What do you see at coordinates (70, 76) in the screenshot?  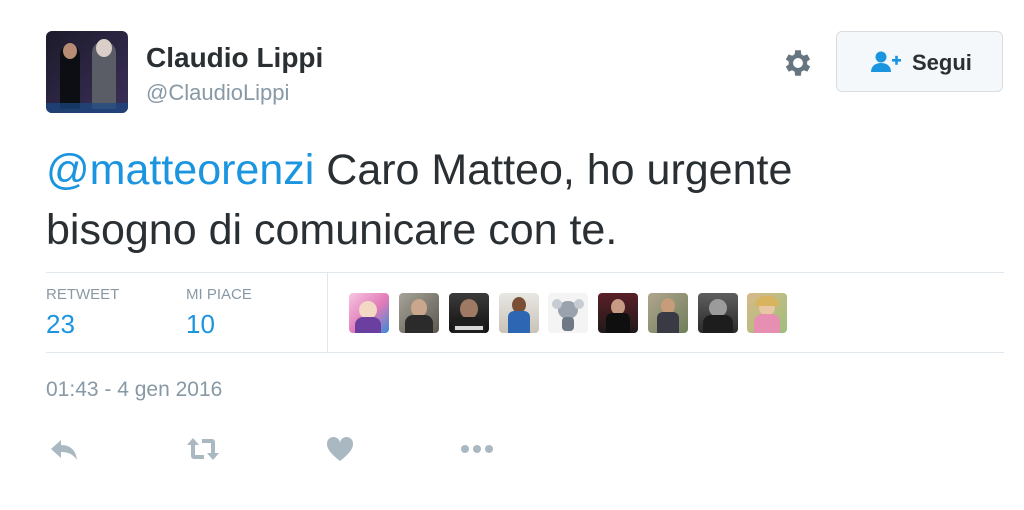 I see `avatar-figure-left` at bounding box center [70, 76].